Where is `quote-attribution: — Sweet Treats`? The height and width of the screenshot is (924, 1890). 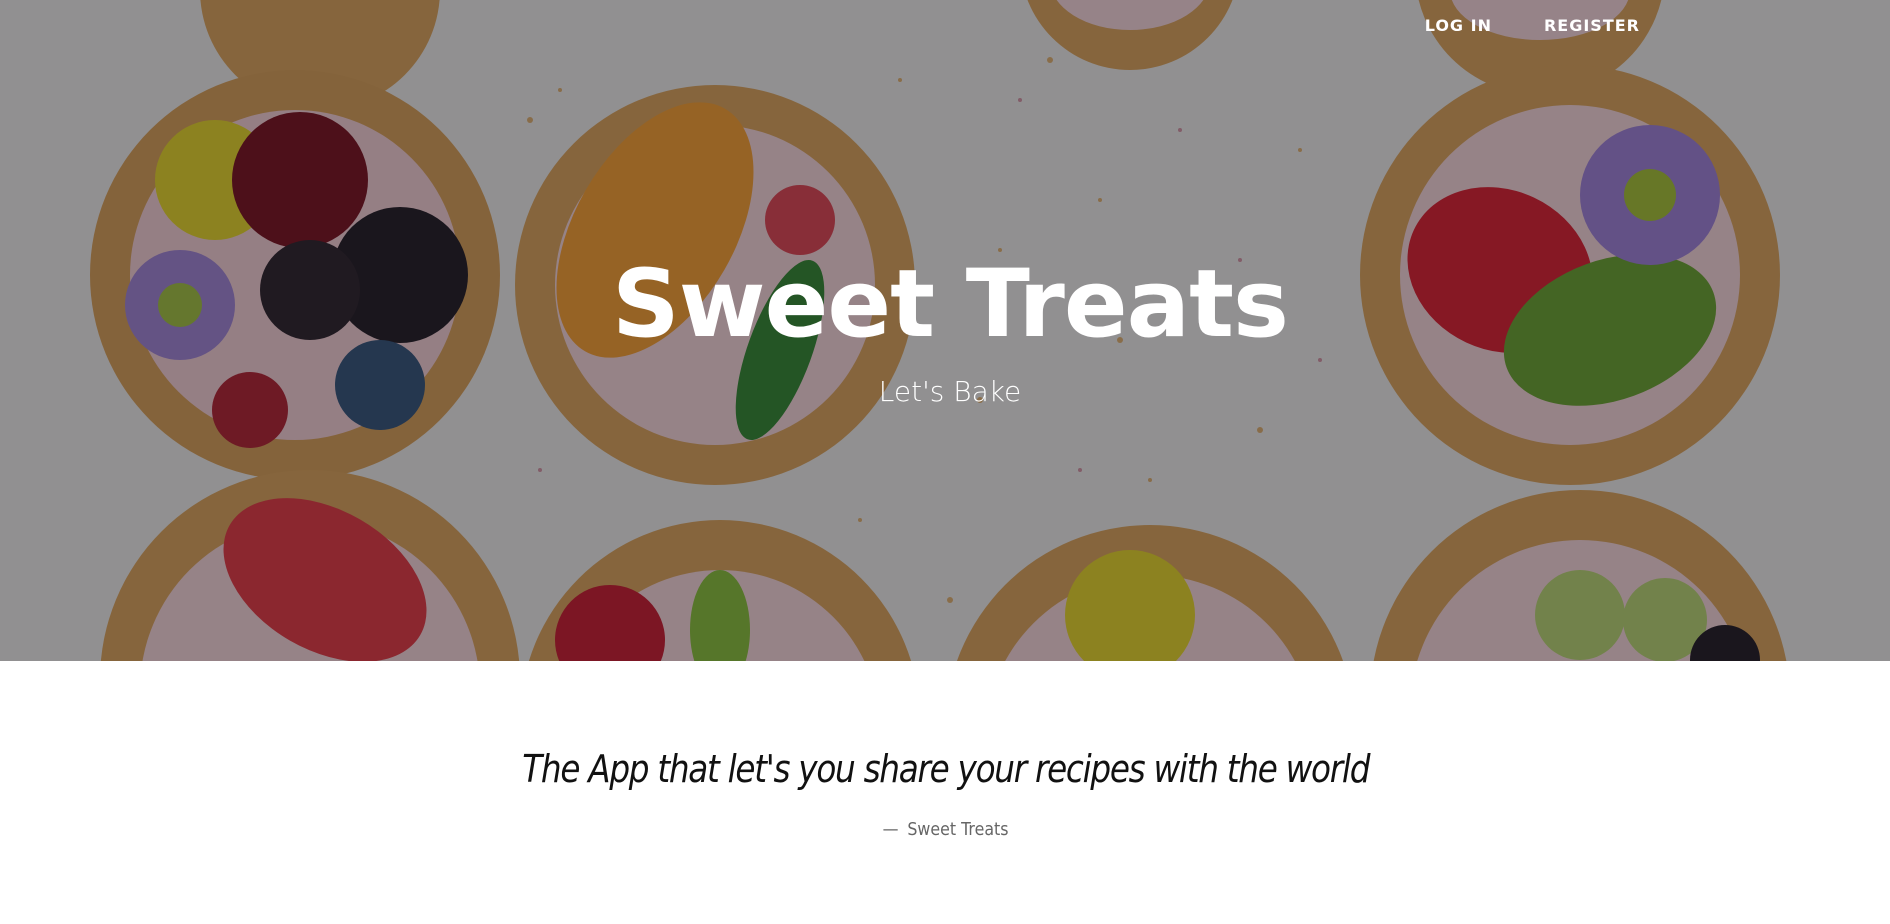 quote-attribution: — Sweet Treats is located at coordinates (945, 829).